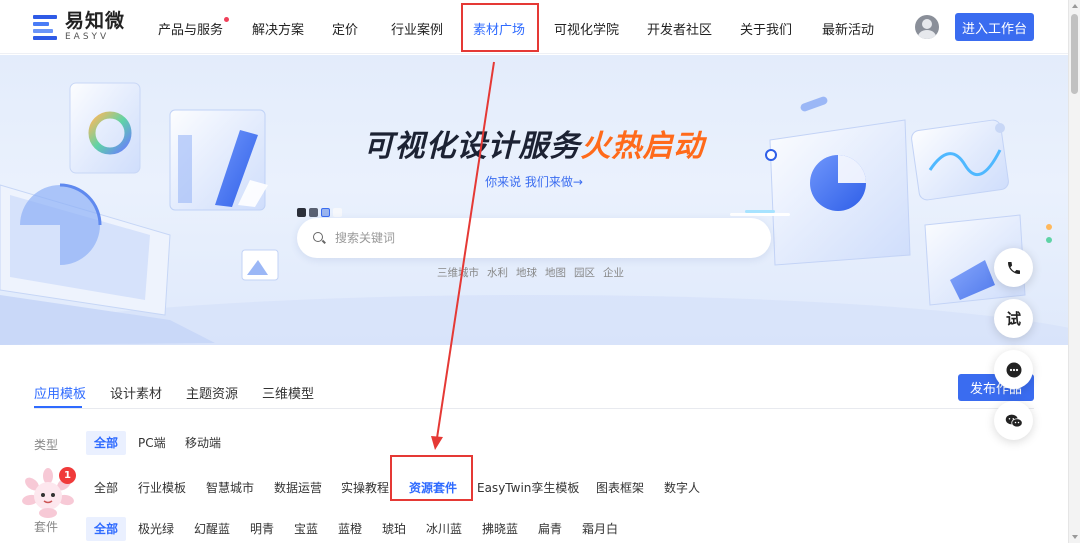 This screenshot has height=543, width=1080. What do you see at coordinates (534, 408) in the screenshot?
I see `tab-divider` at bounding box center [534, 408].